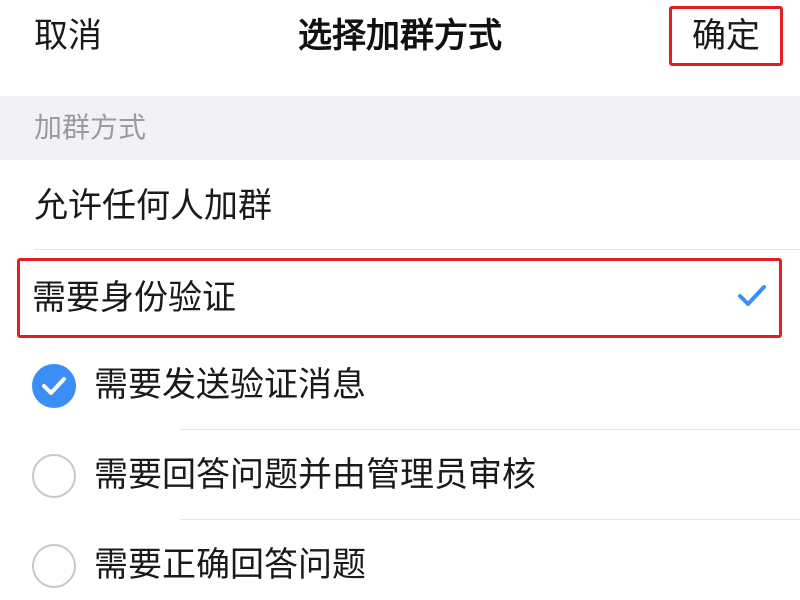 The height and width of the screenshot is (600, 800). I want to click on sub-option-label: 需要发送验证消息, so click(230, 385).